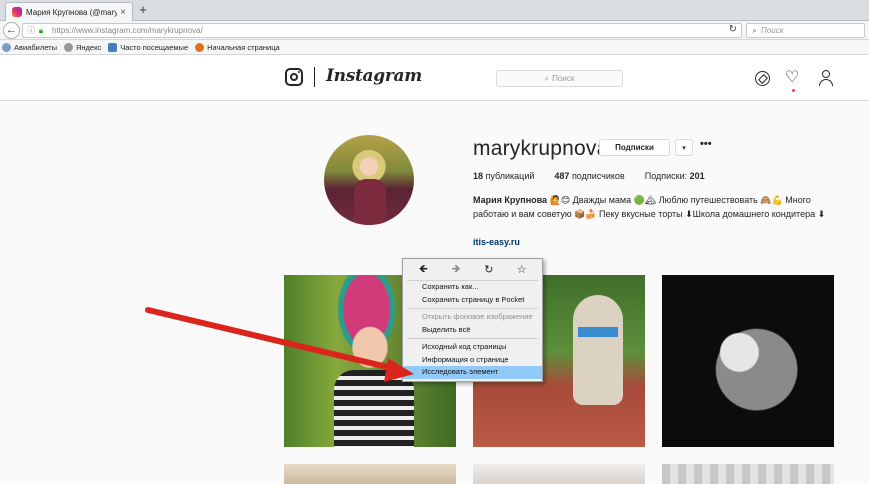 The width and height of the screenshot is (869, 484). What do you see at coordinates (123, 12) in the screenshot?
I see `close-tab-icon: ×` at bounding box center [123, 12].